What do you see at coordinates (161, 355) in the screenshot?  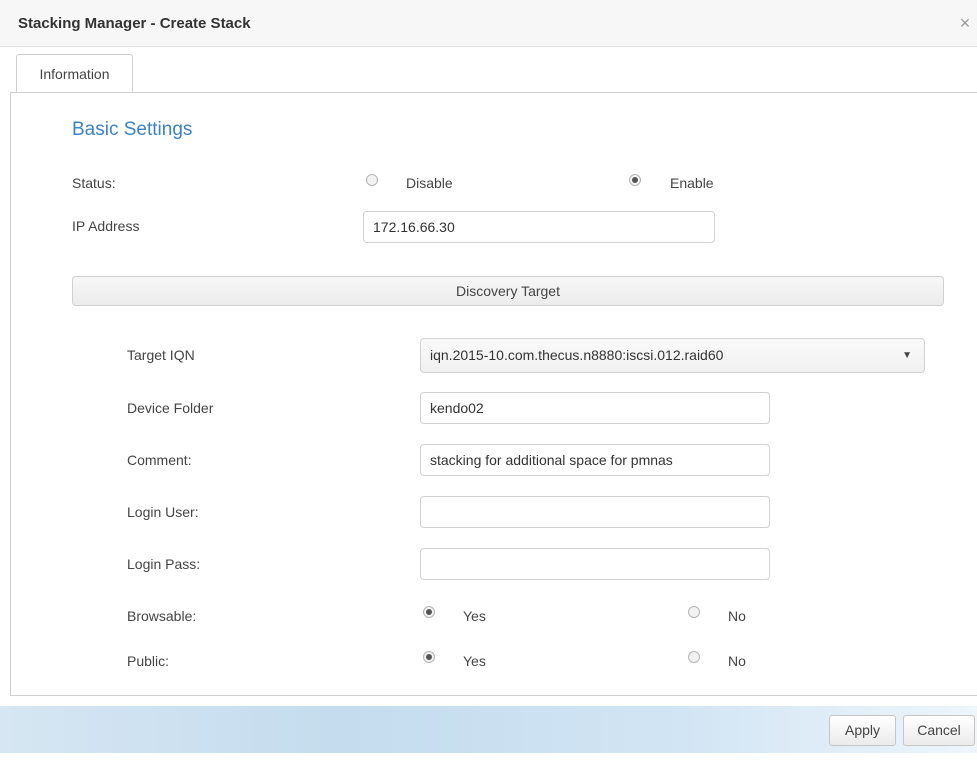 I see `target-iqn-label: Target IQN` at bounding box center [161, 355].